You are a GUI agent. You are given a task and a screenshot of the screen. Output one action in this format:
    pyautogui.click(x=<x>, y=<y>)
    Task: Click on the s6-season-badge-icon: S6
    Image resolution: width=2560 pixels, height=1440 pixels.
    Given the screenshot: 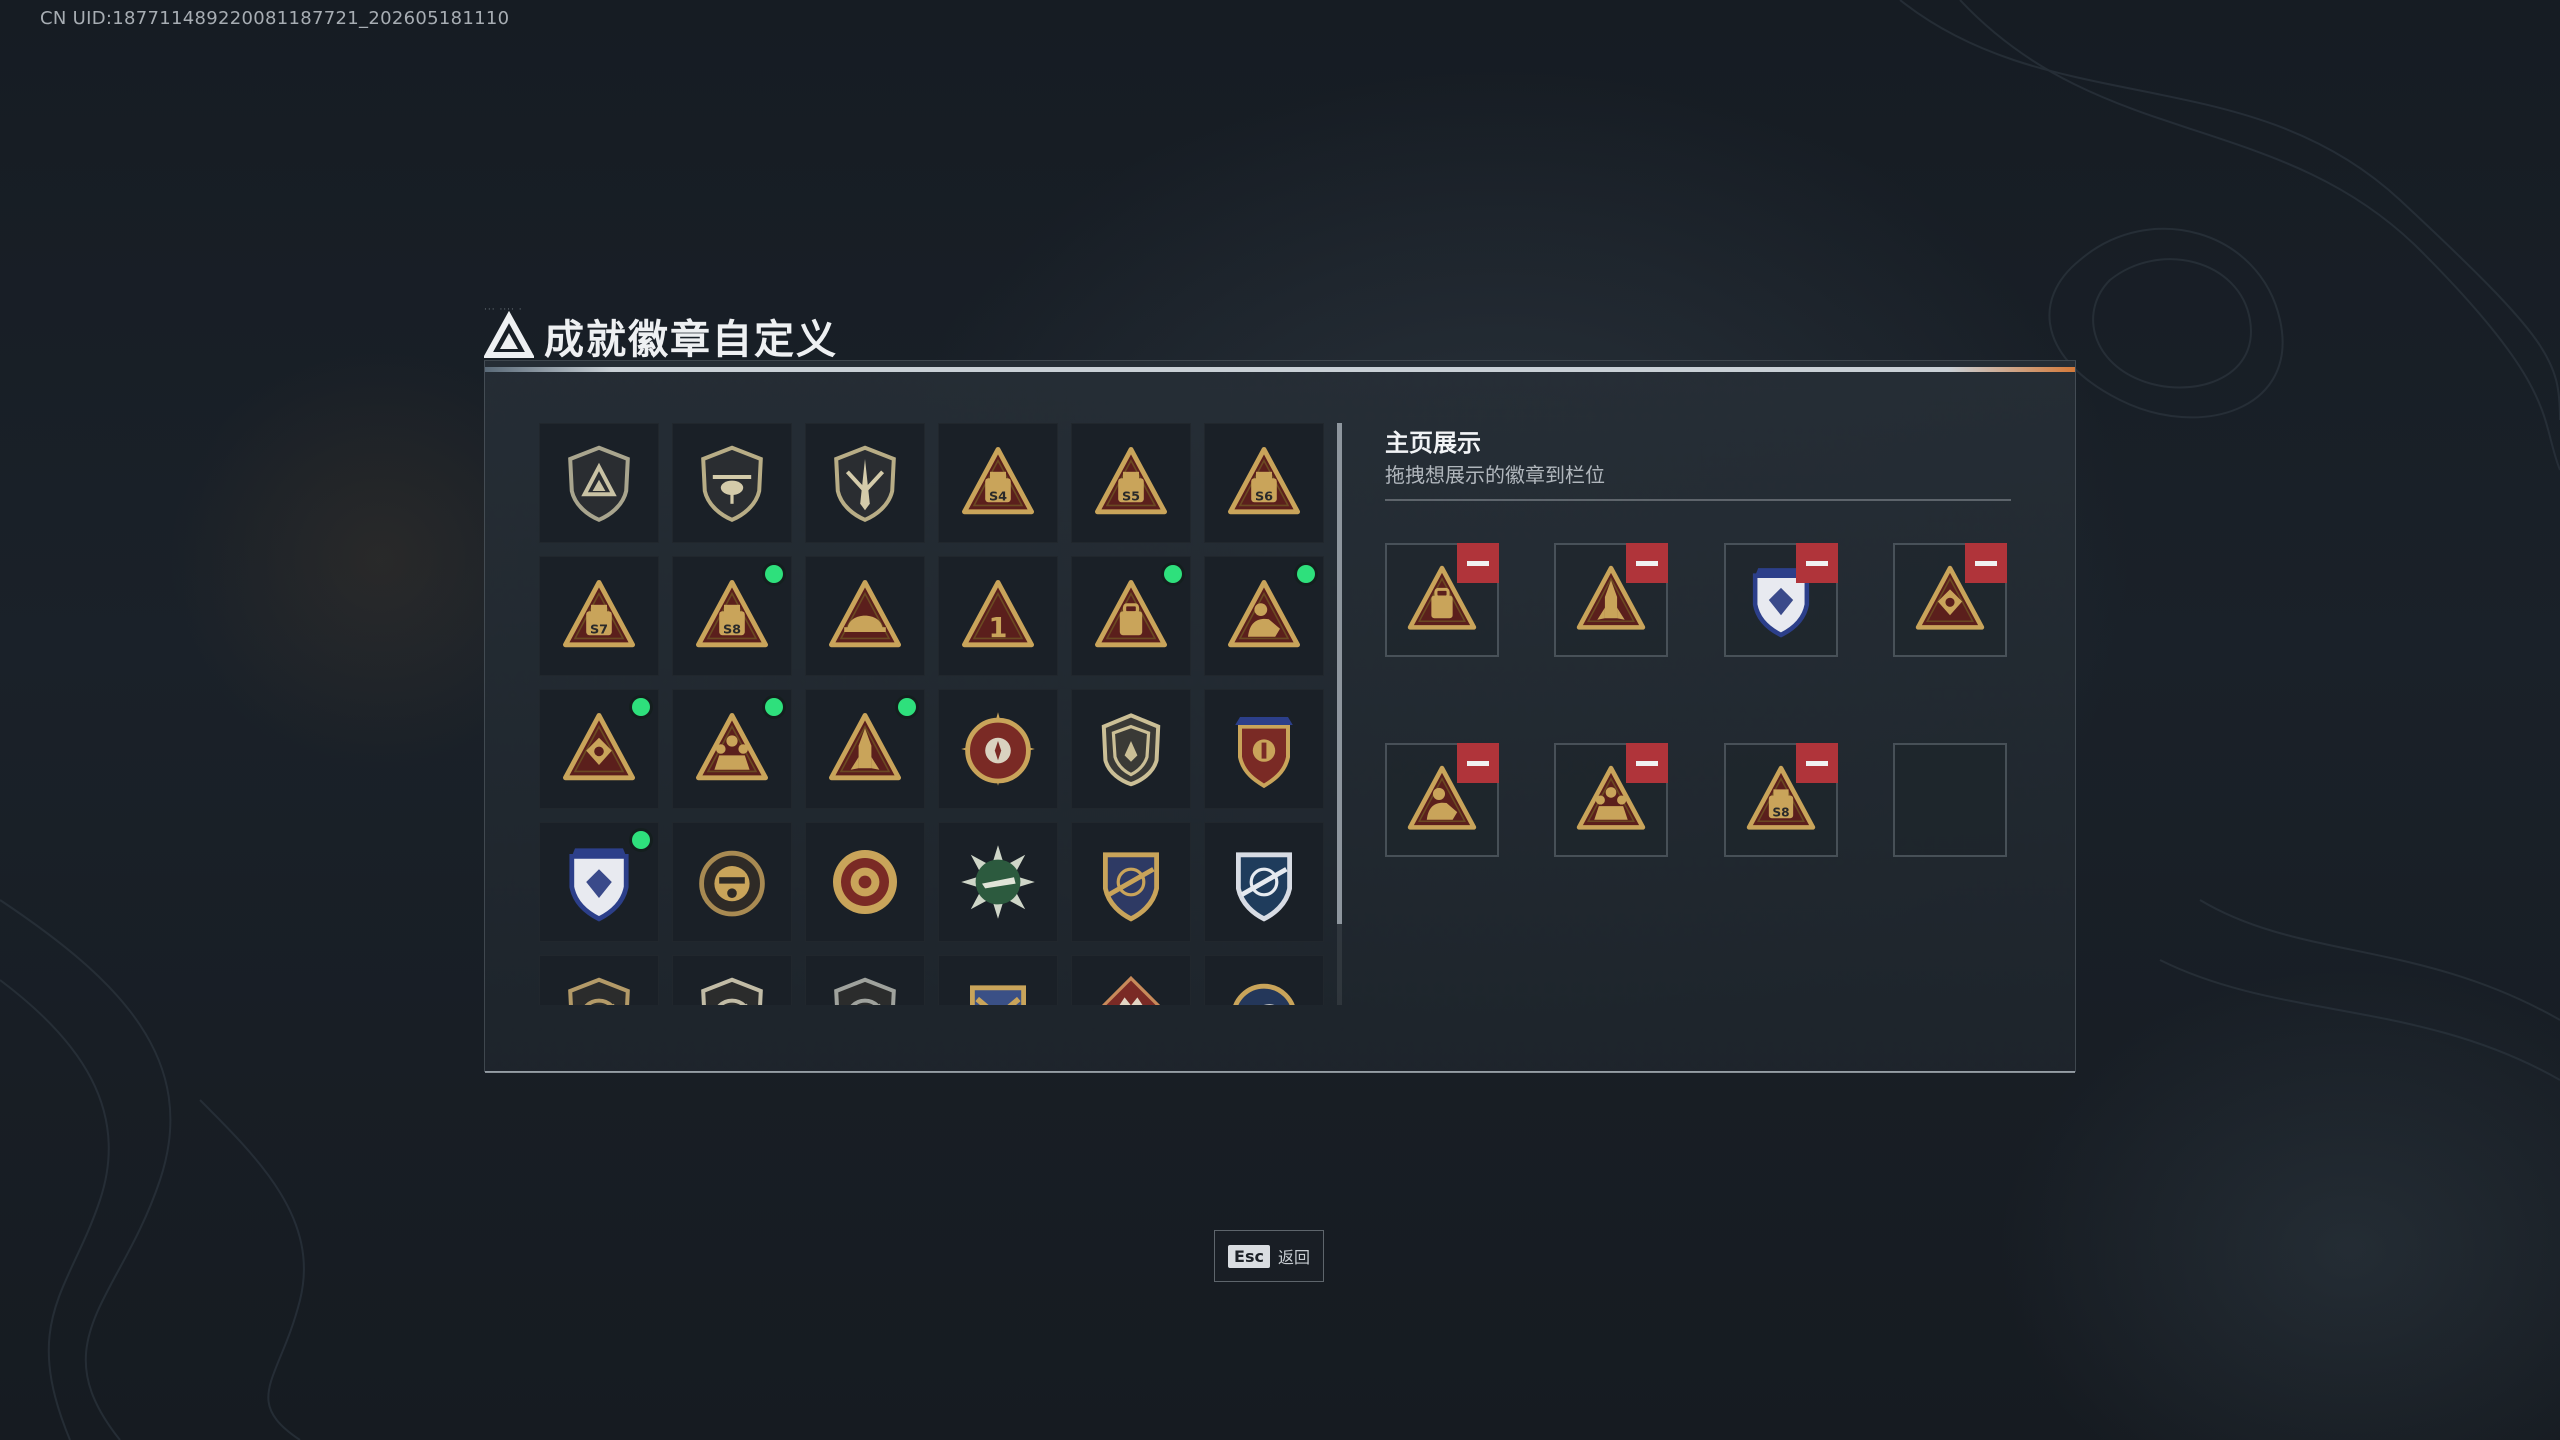 What is the action you would take?
    pyautogui.click(x=1264, y=481)
    